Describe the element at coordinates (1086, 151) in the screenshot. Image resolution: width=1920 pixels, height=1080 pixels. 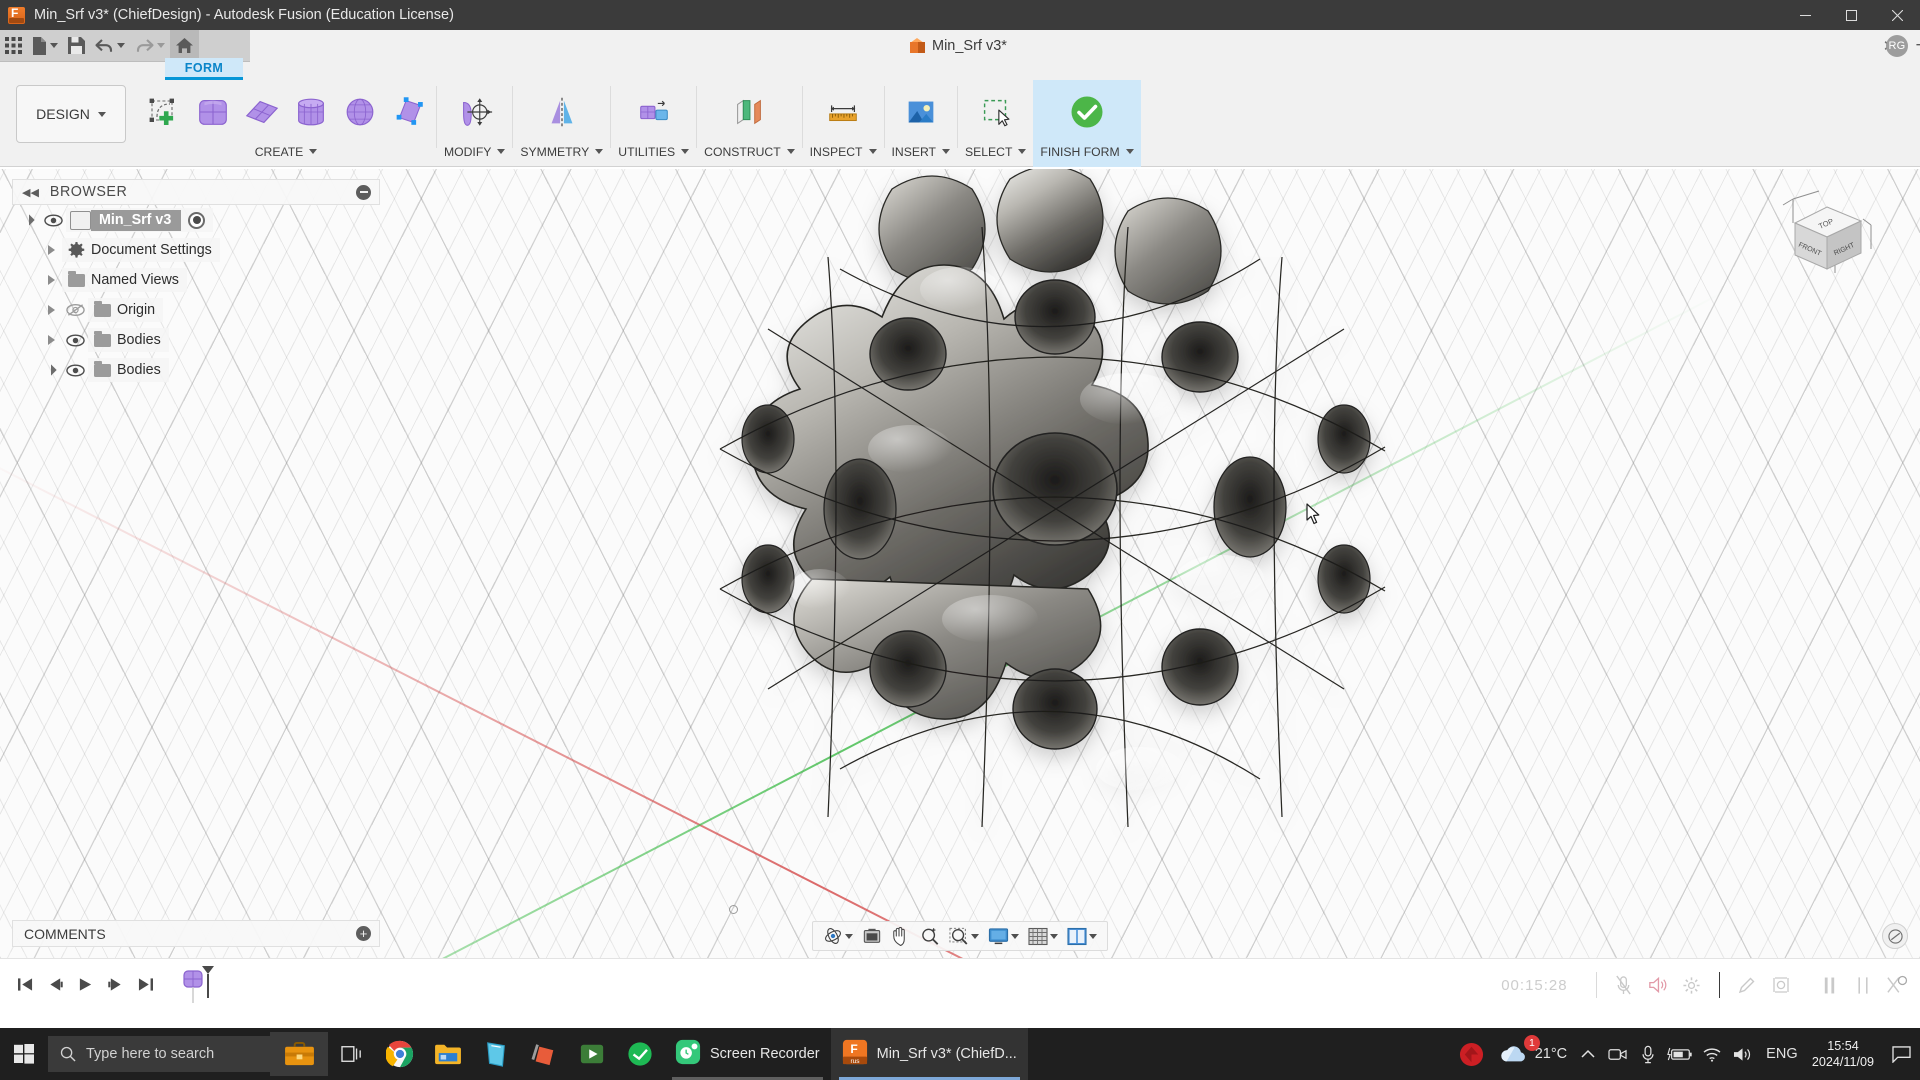
I see `ribbon-group-label-finish-form: FINISH FORM` at that location.